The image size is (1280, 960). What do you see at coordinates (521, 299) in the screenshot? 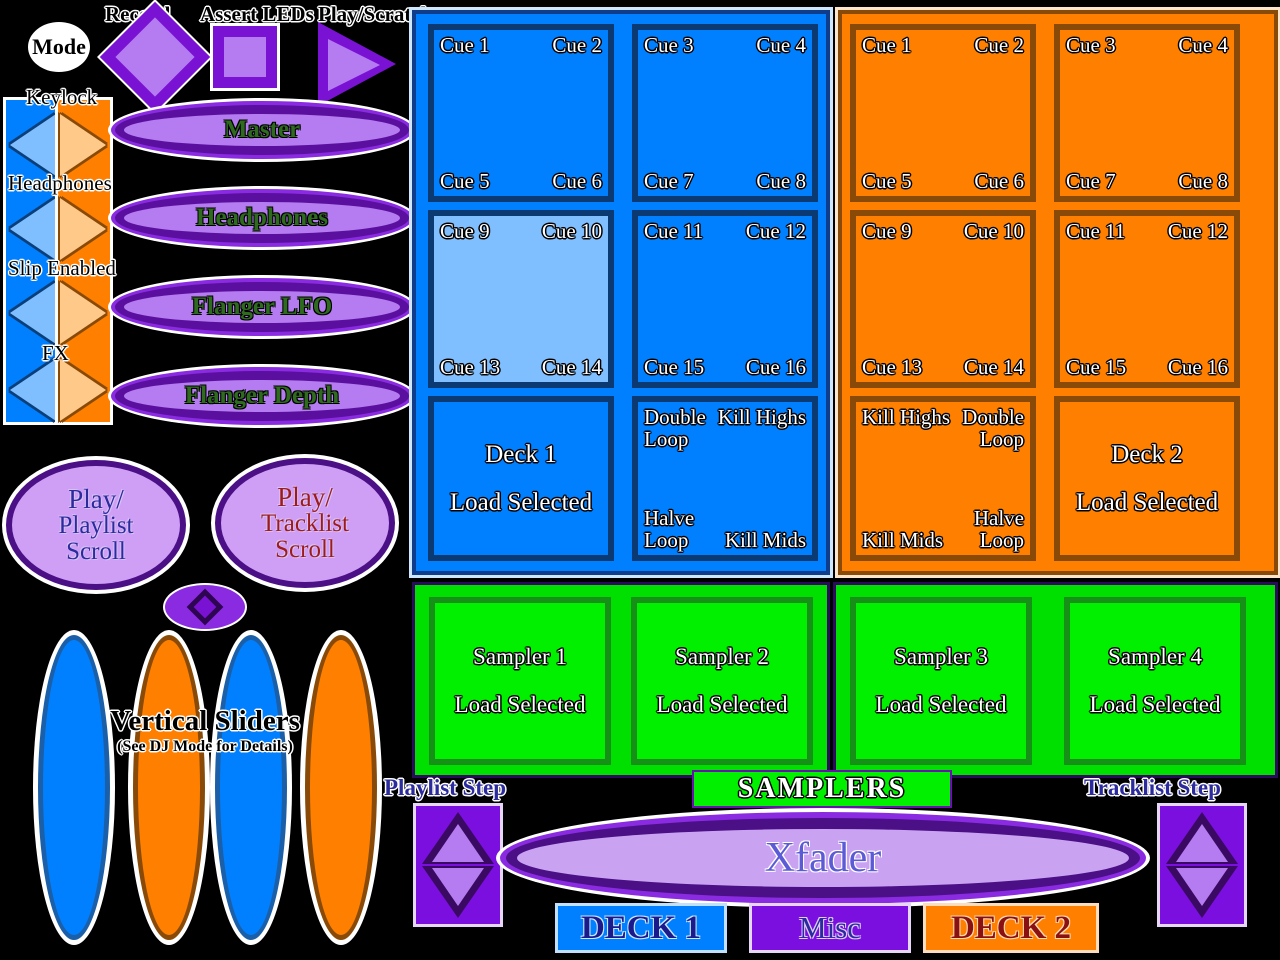
I see `deck1-cue-pad-3: Cue 9 Cue 10 Cue 13 Cue 14` at bounding box center [521, 299].